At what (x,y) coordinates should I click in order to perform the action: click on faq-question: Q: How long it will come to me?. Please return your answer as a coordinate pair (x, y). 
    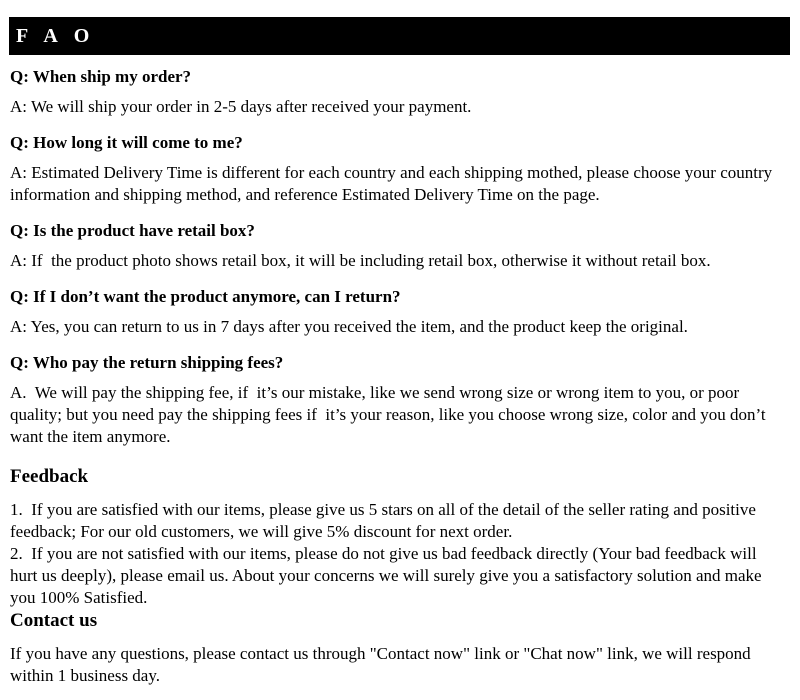
    Looking at the image, I should click on (126, 142).